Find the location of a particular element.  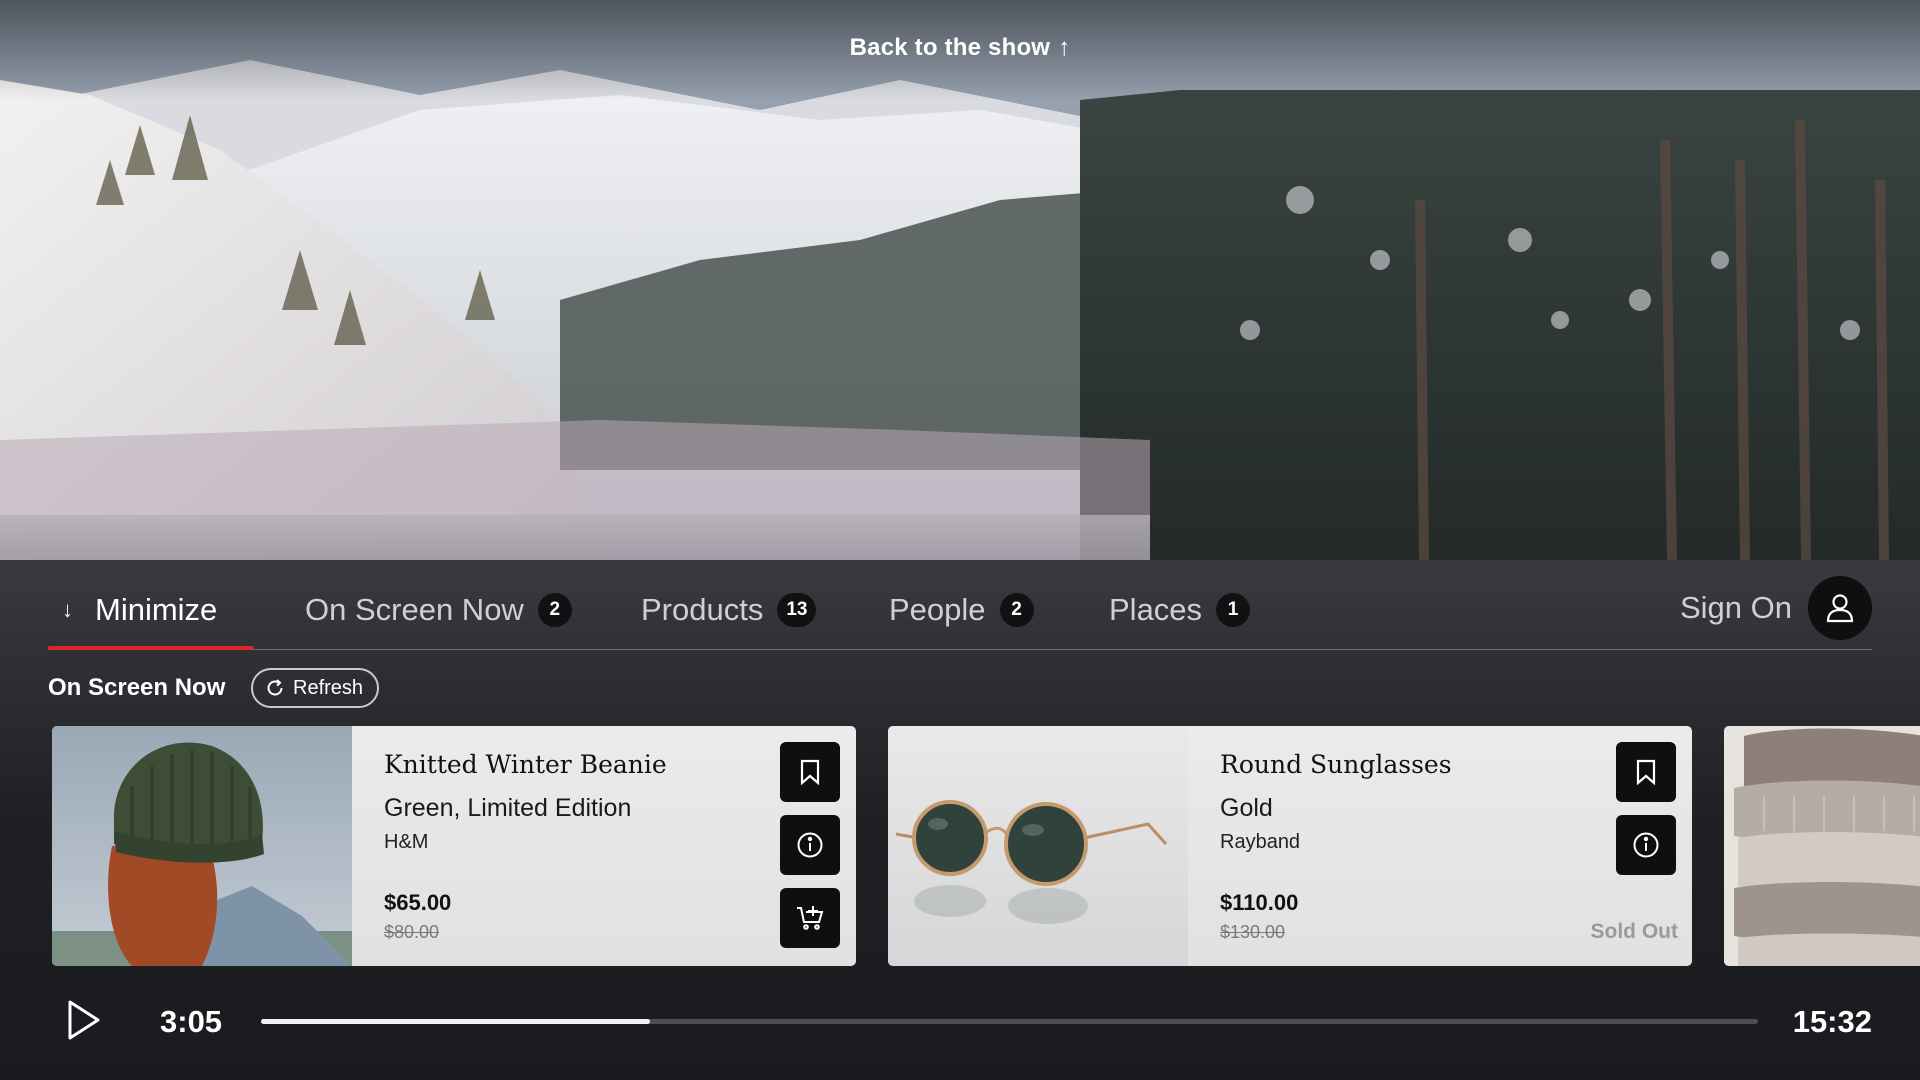

tab-places: Places 1 is located at coordinates (1180, 610).